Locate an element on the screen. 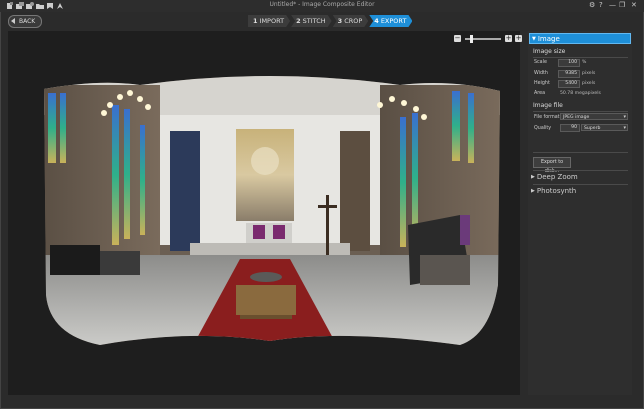 The height and width of the screenshot is (409, 644). workflow-steps: 1 IMPORT 2 STITCH 3 CROP 4 EXPORT is located at coordinates (330, 21).